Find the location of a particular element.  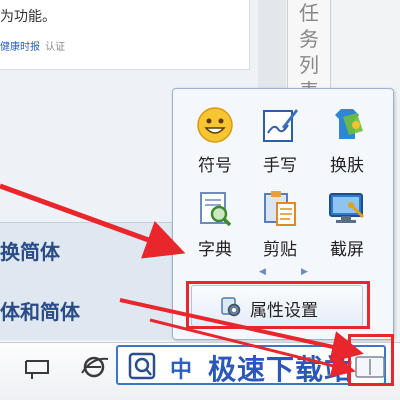

screenshot-icon is located at coordinates (347, 208).